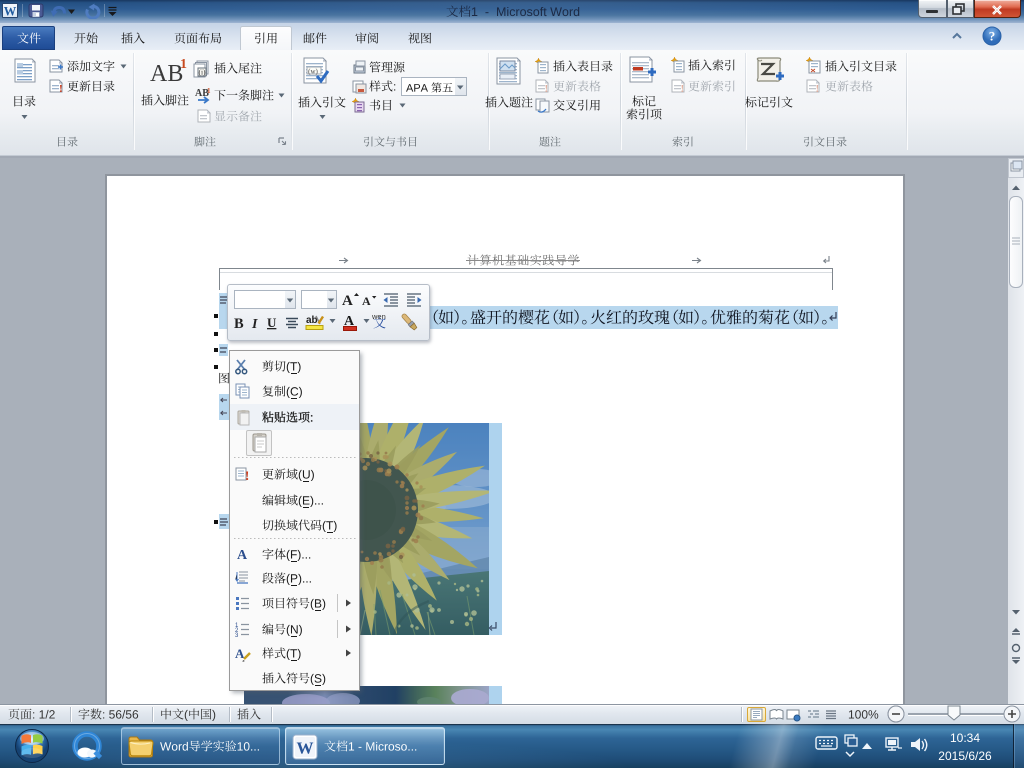 This screenshot has height=768, width=1024. Describe the element at coordinates (313, 72) in the screenshot. I see `svg-text: (w)` at that location.